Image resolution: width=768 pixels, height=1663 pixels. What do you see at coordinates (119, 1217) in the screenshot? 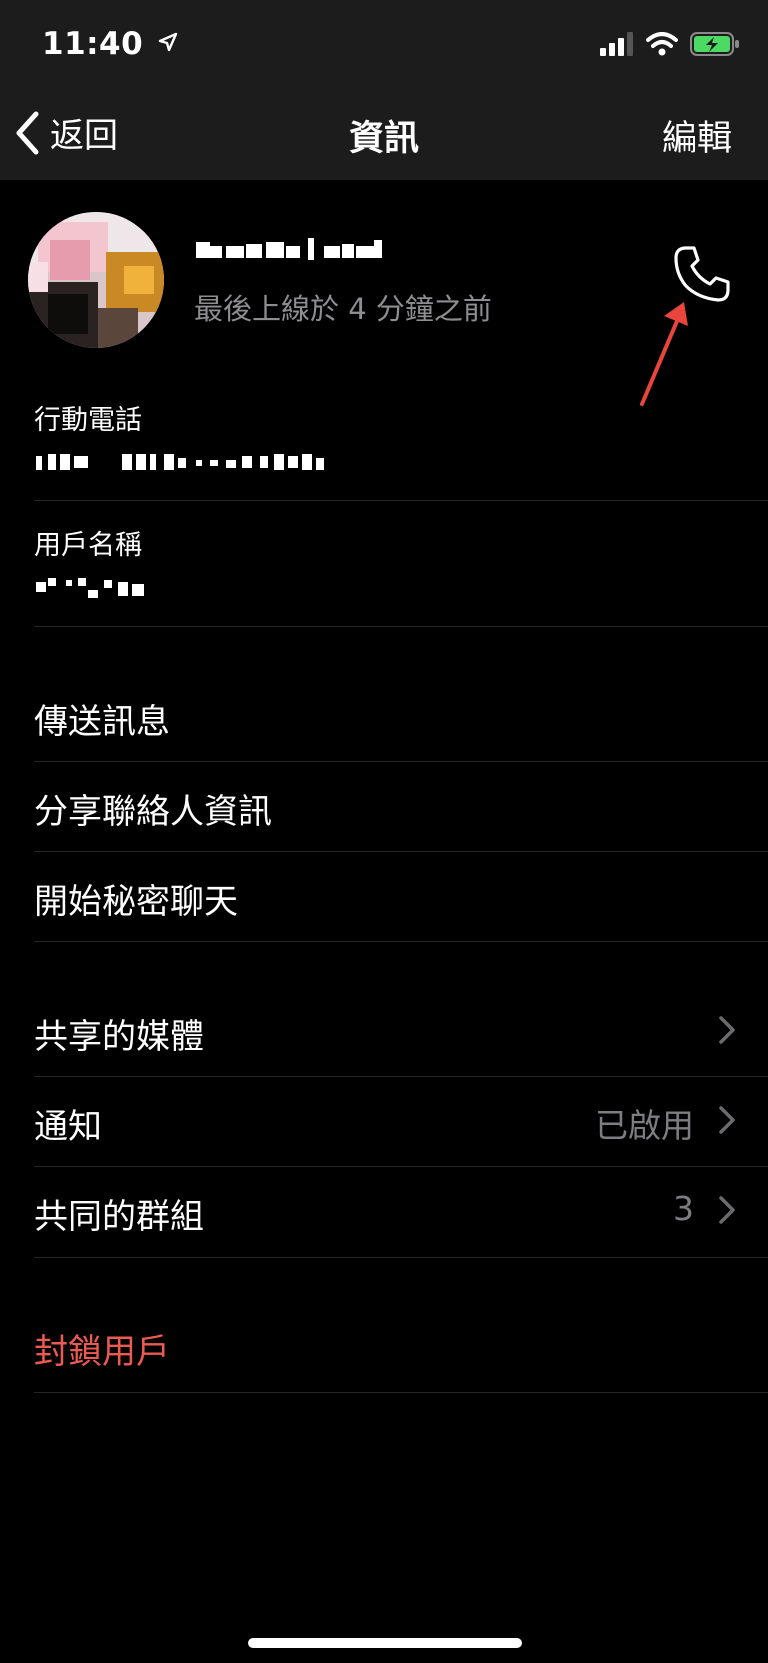
I see `common-groups-label: 共同的群組` at bounding box center [119, 1217].